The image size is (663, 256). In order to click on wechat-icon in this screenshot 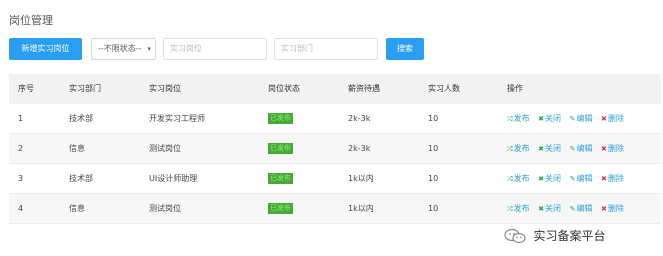, I will do `click(515, 236)`.